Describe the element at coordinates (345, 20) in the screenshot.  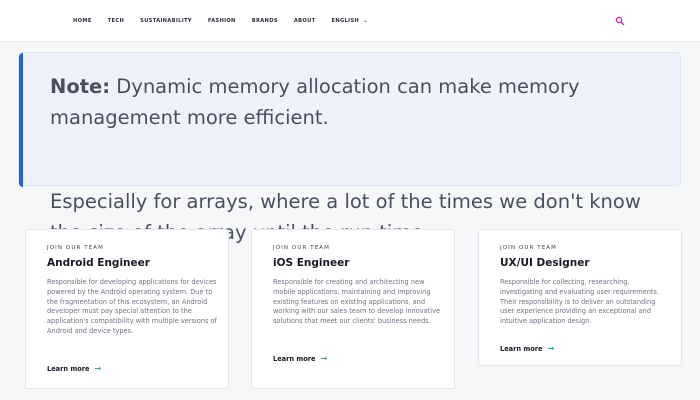
I see `language-label: ENGLISH` at that location.